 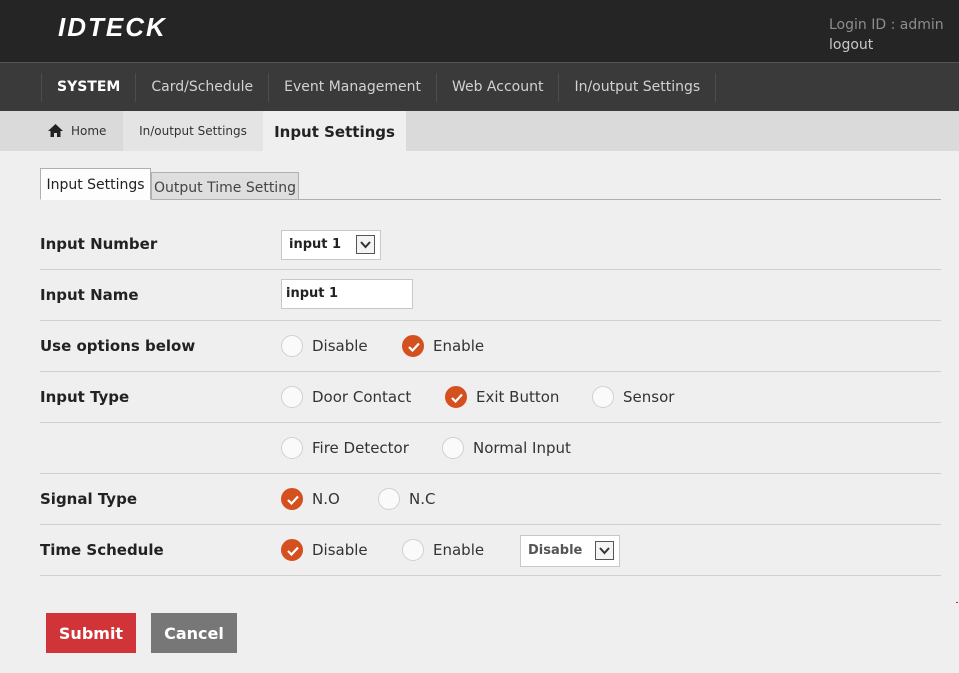 What do you see at coordinates (518, 397) in the screenshot?
I see `radio-label: Exit Button` at bounding box center [518, 397].